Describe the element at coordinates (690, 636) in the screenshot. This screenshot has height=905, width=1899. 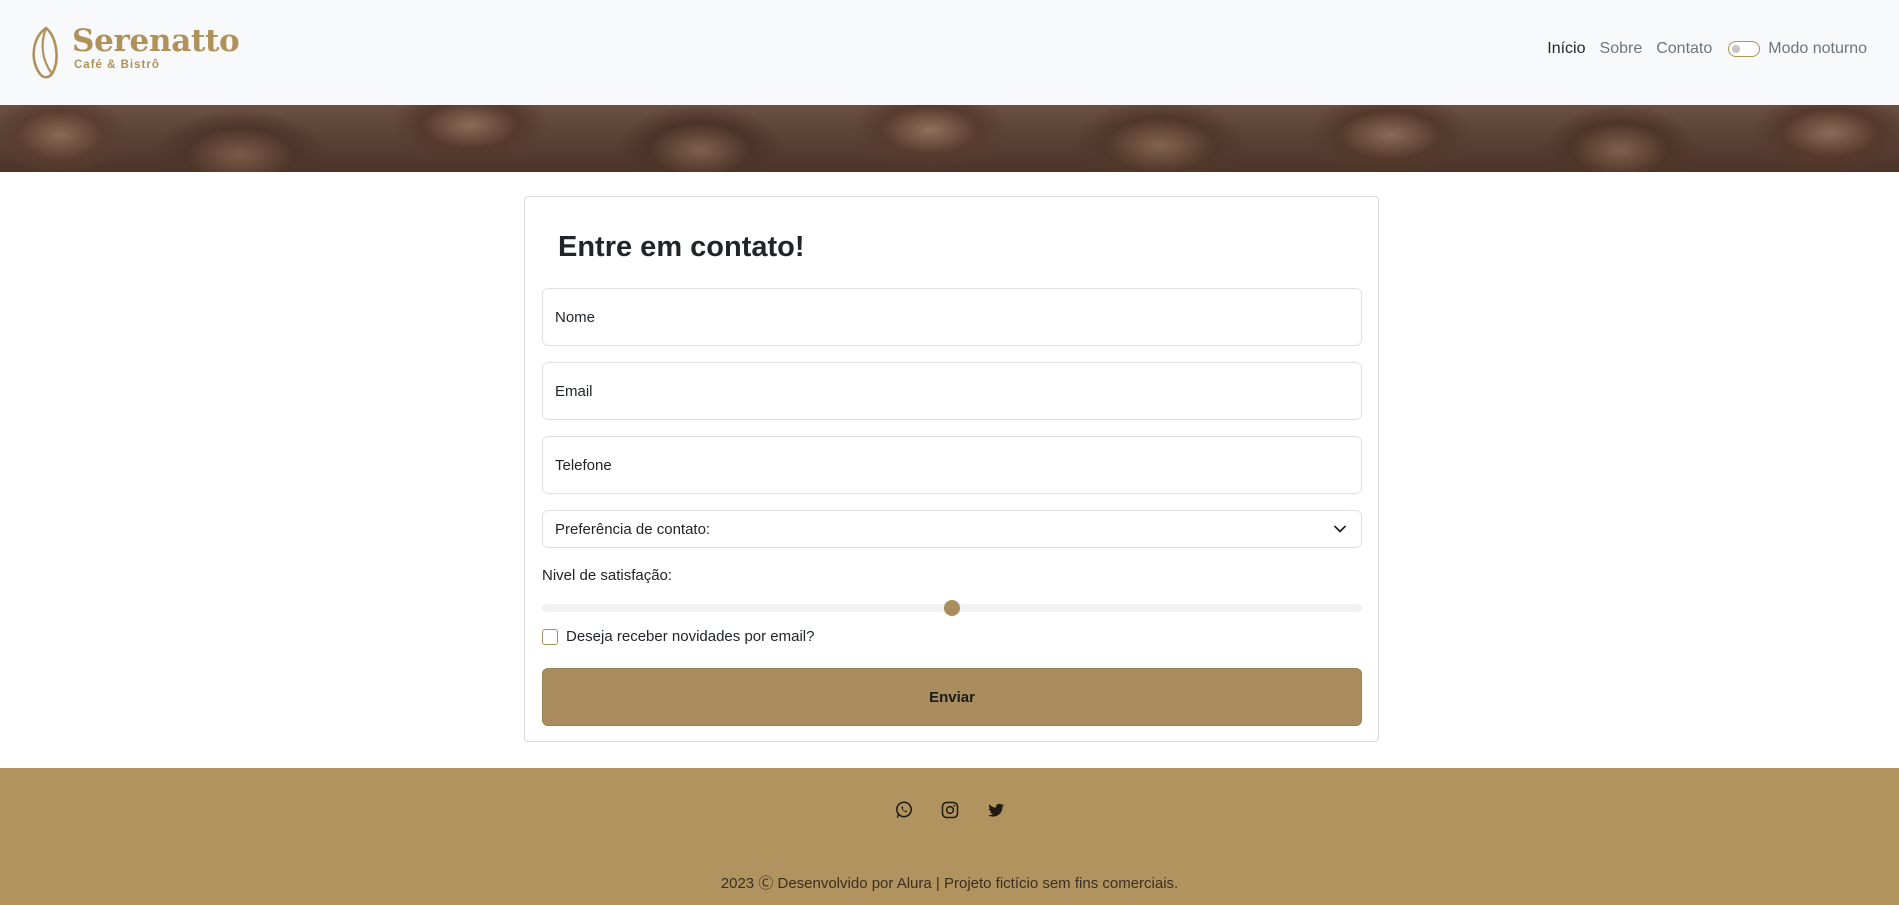
I see `newsletter-label: Deseja receber novidades por email?` at that location.